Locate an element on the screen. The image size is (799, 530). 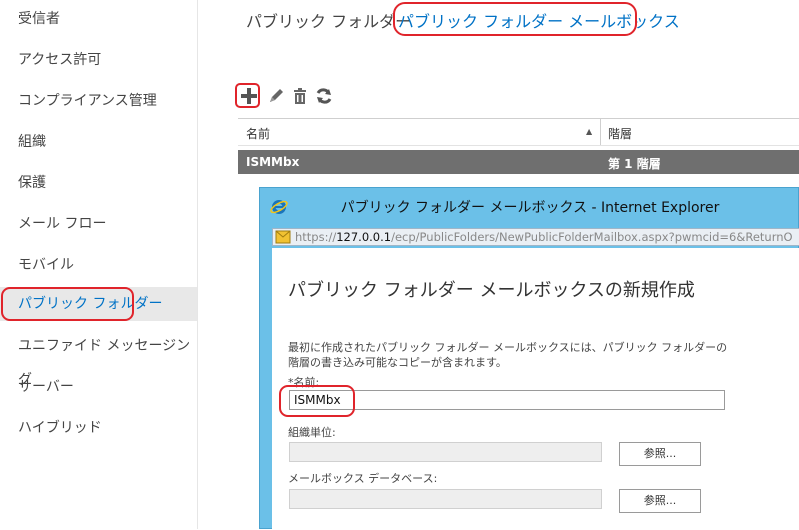
page-icon is located at coordinates (283, 237).